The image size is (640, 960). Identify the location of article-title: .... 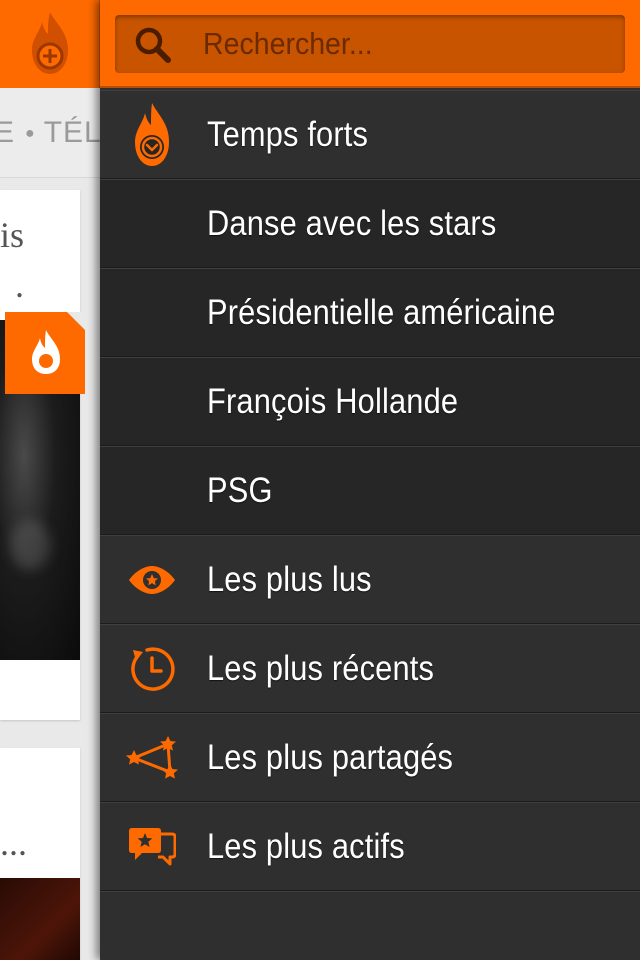
(13, 843).